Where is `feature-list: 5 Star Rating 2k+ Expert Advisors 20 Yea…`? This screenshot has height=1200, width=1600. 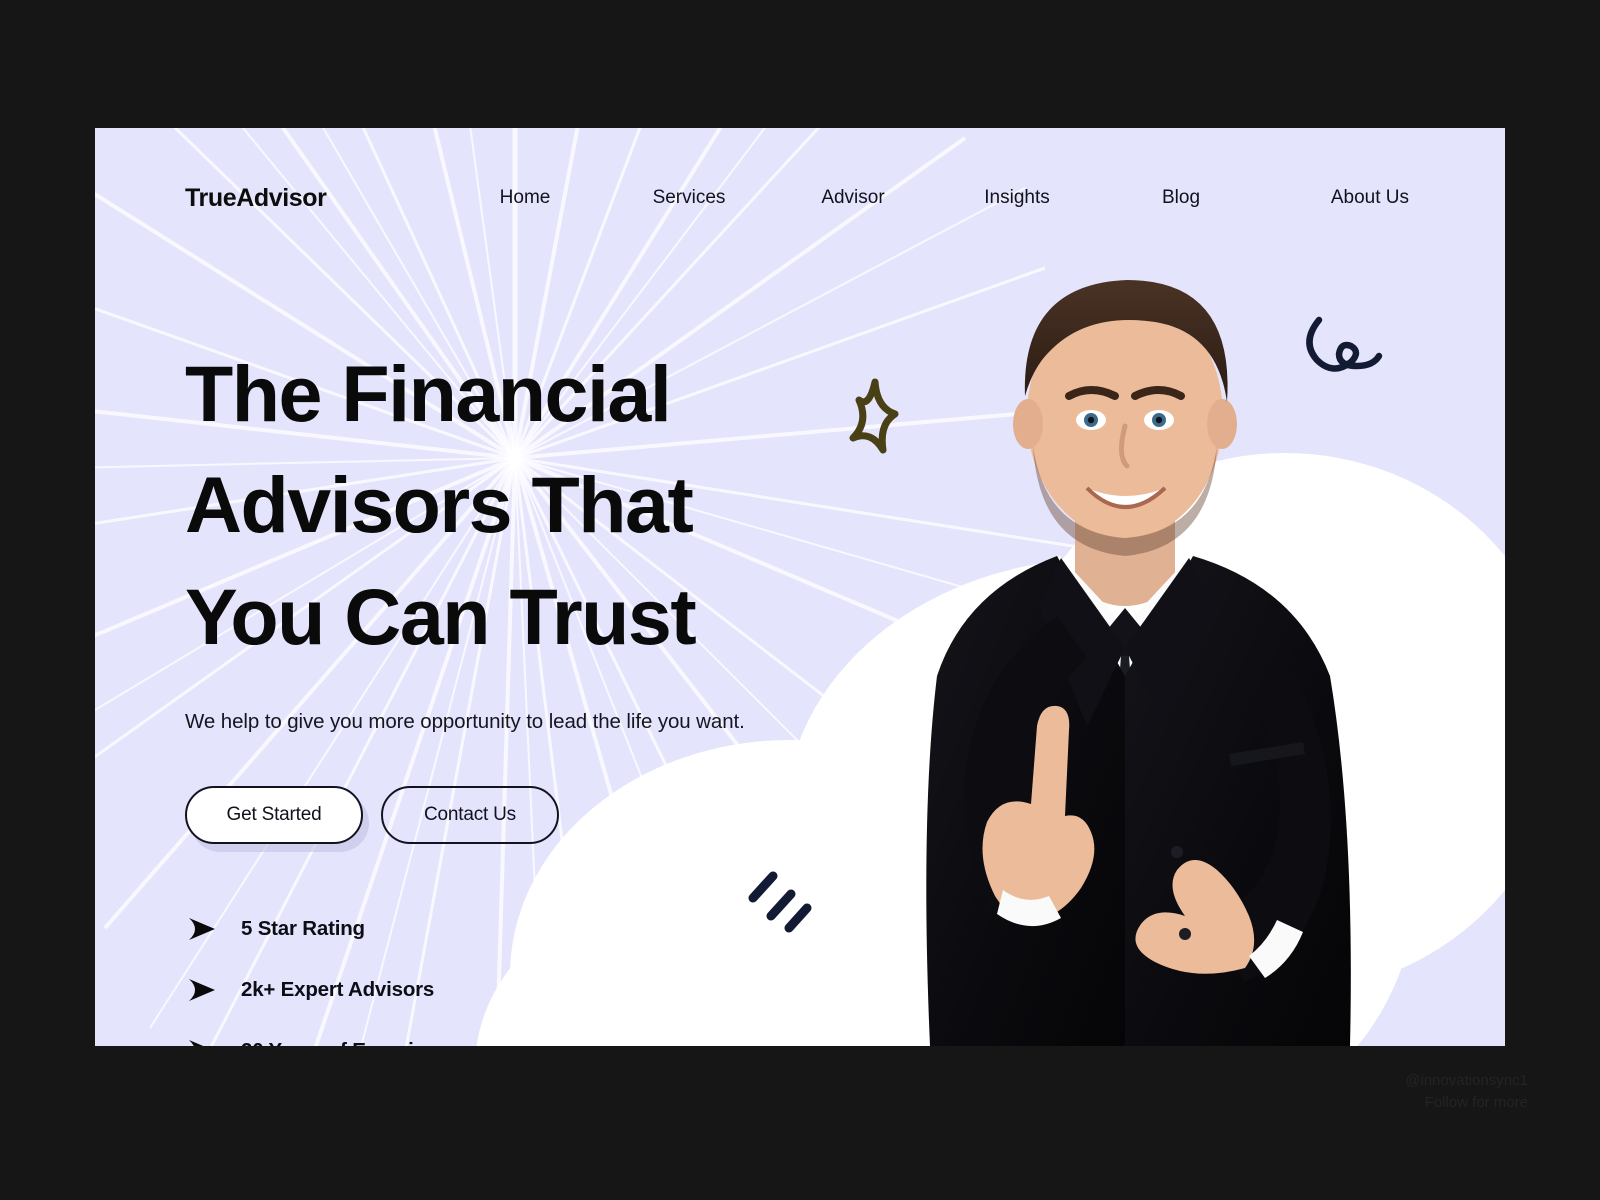
feature-list: 5 Star Rating 2k+ Expert Advisors 20 Yea… is located at coordinates (545, 980).